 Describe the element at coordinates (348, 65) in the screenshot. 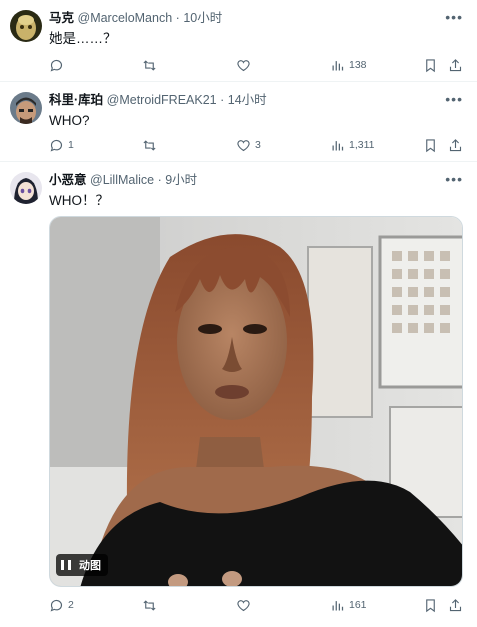

I see `views-button: 138` at that location.